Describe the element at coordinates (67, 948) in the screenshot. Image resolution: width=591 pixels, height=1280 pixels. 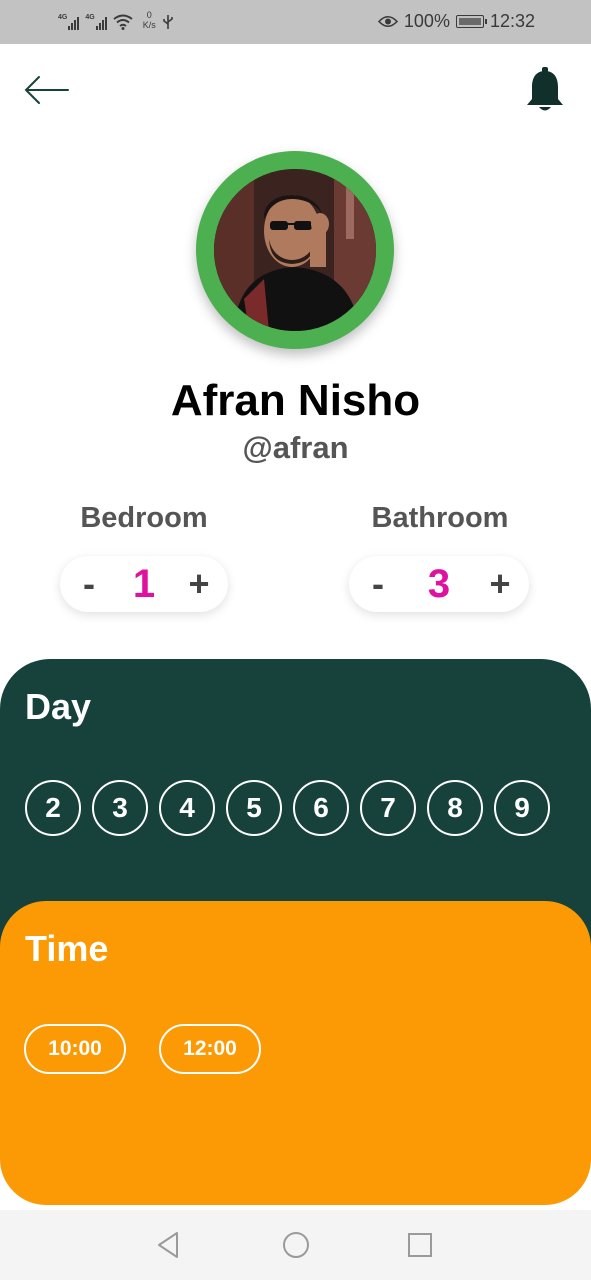
I see `time-title: Time` at that location.